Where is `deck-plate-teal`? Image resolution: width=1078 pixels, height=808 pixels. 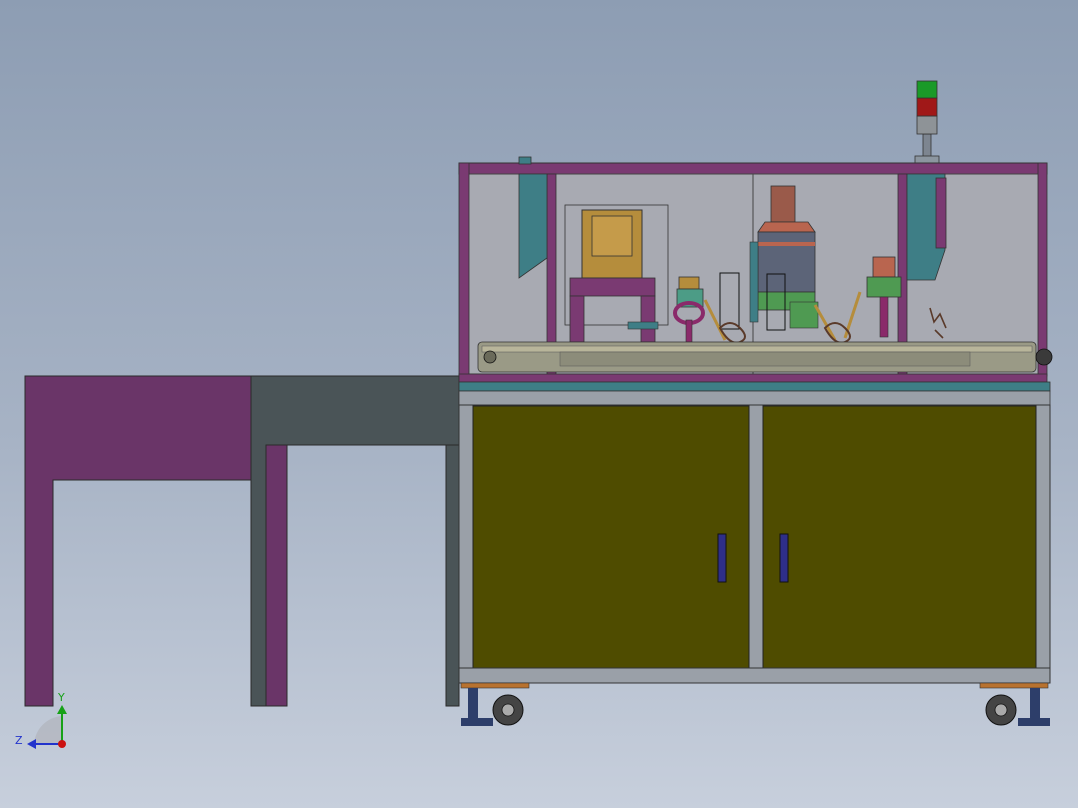 deck-plate-teal is located at coordinates (754, 386).